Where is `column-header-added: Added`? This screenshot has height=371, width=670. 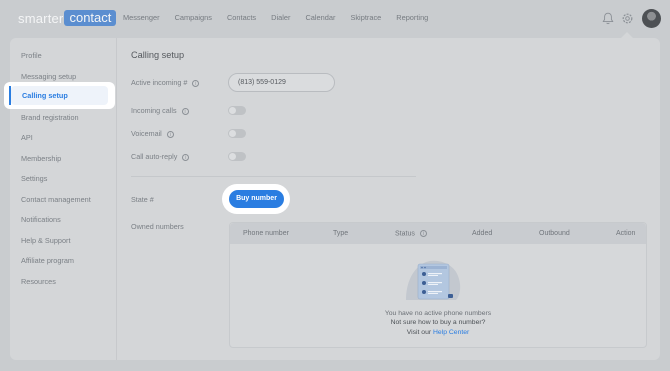 column-header-added: Added is located at coordinates (482, 233).